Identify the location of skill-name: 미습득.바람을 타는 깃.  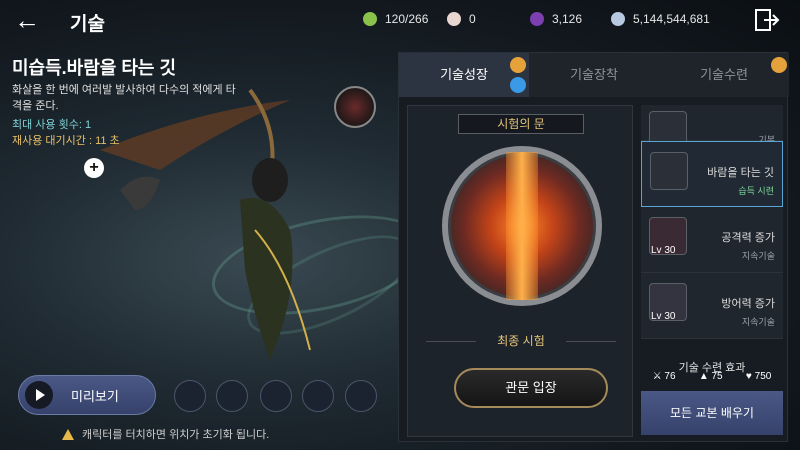
(94, 68).